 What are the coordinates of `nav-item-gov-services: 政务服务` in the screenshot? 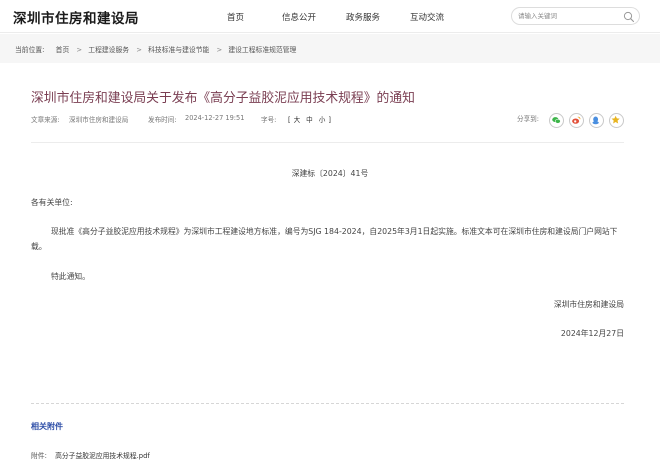 It's located at (363, 17).